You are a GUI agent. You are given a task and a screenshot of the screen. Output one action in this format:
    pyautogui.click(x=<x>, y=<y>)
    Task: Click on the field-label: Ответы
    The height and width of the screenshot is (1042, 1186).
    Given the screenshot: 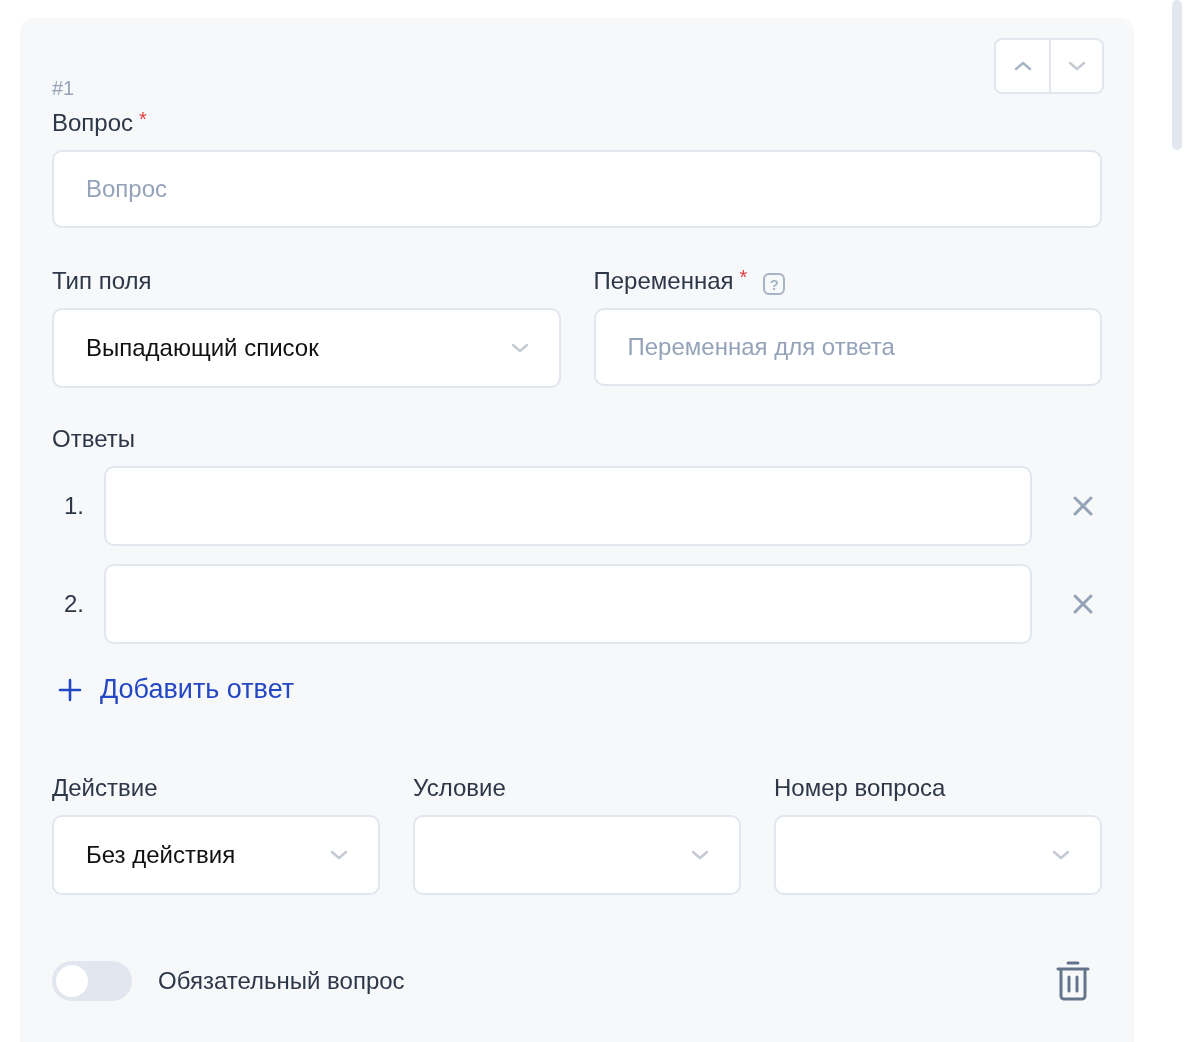 What is the action you would take?
    pyautogui.click(x=93, y=439)
    